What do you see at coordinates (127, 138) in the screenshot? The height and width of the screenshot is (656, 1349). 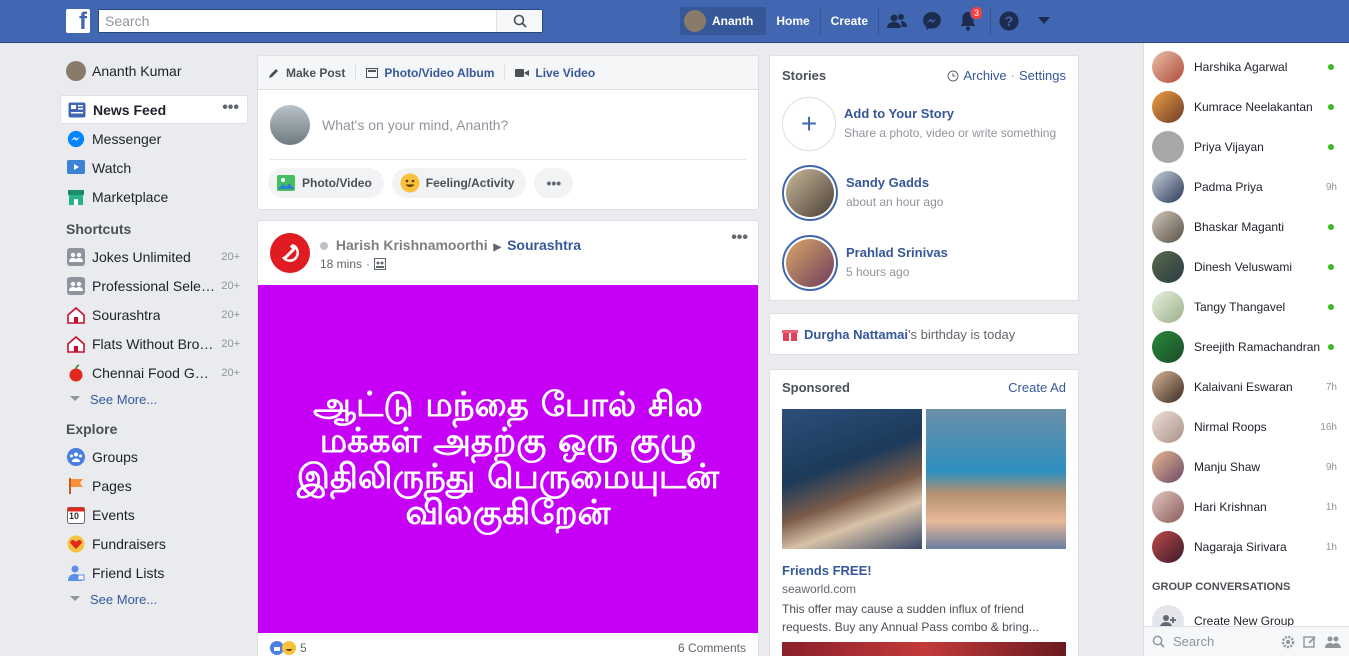 I see `sidebar-item-label: Messenger` at bounding box center [127, 138].